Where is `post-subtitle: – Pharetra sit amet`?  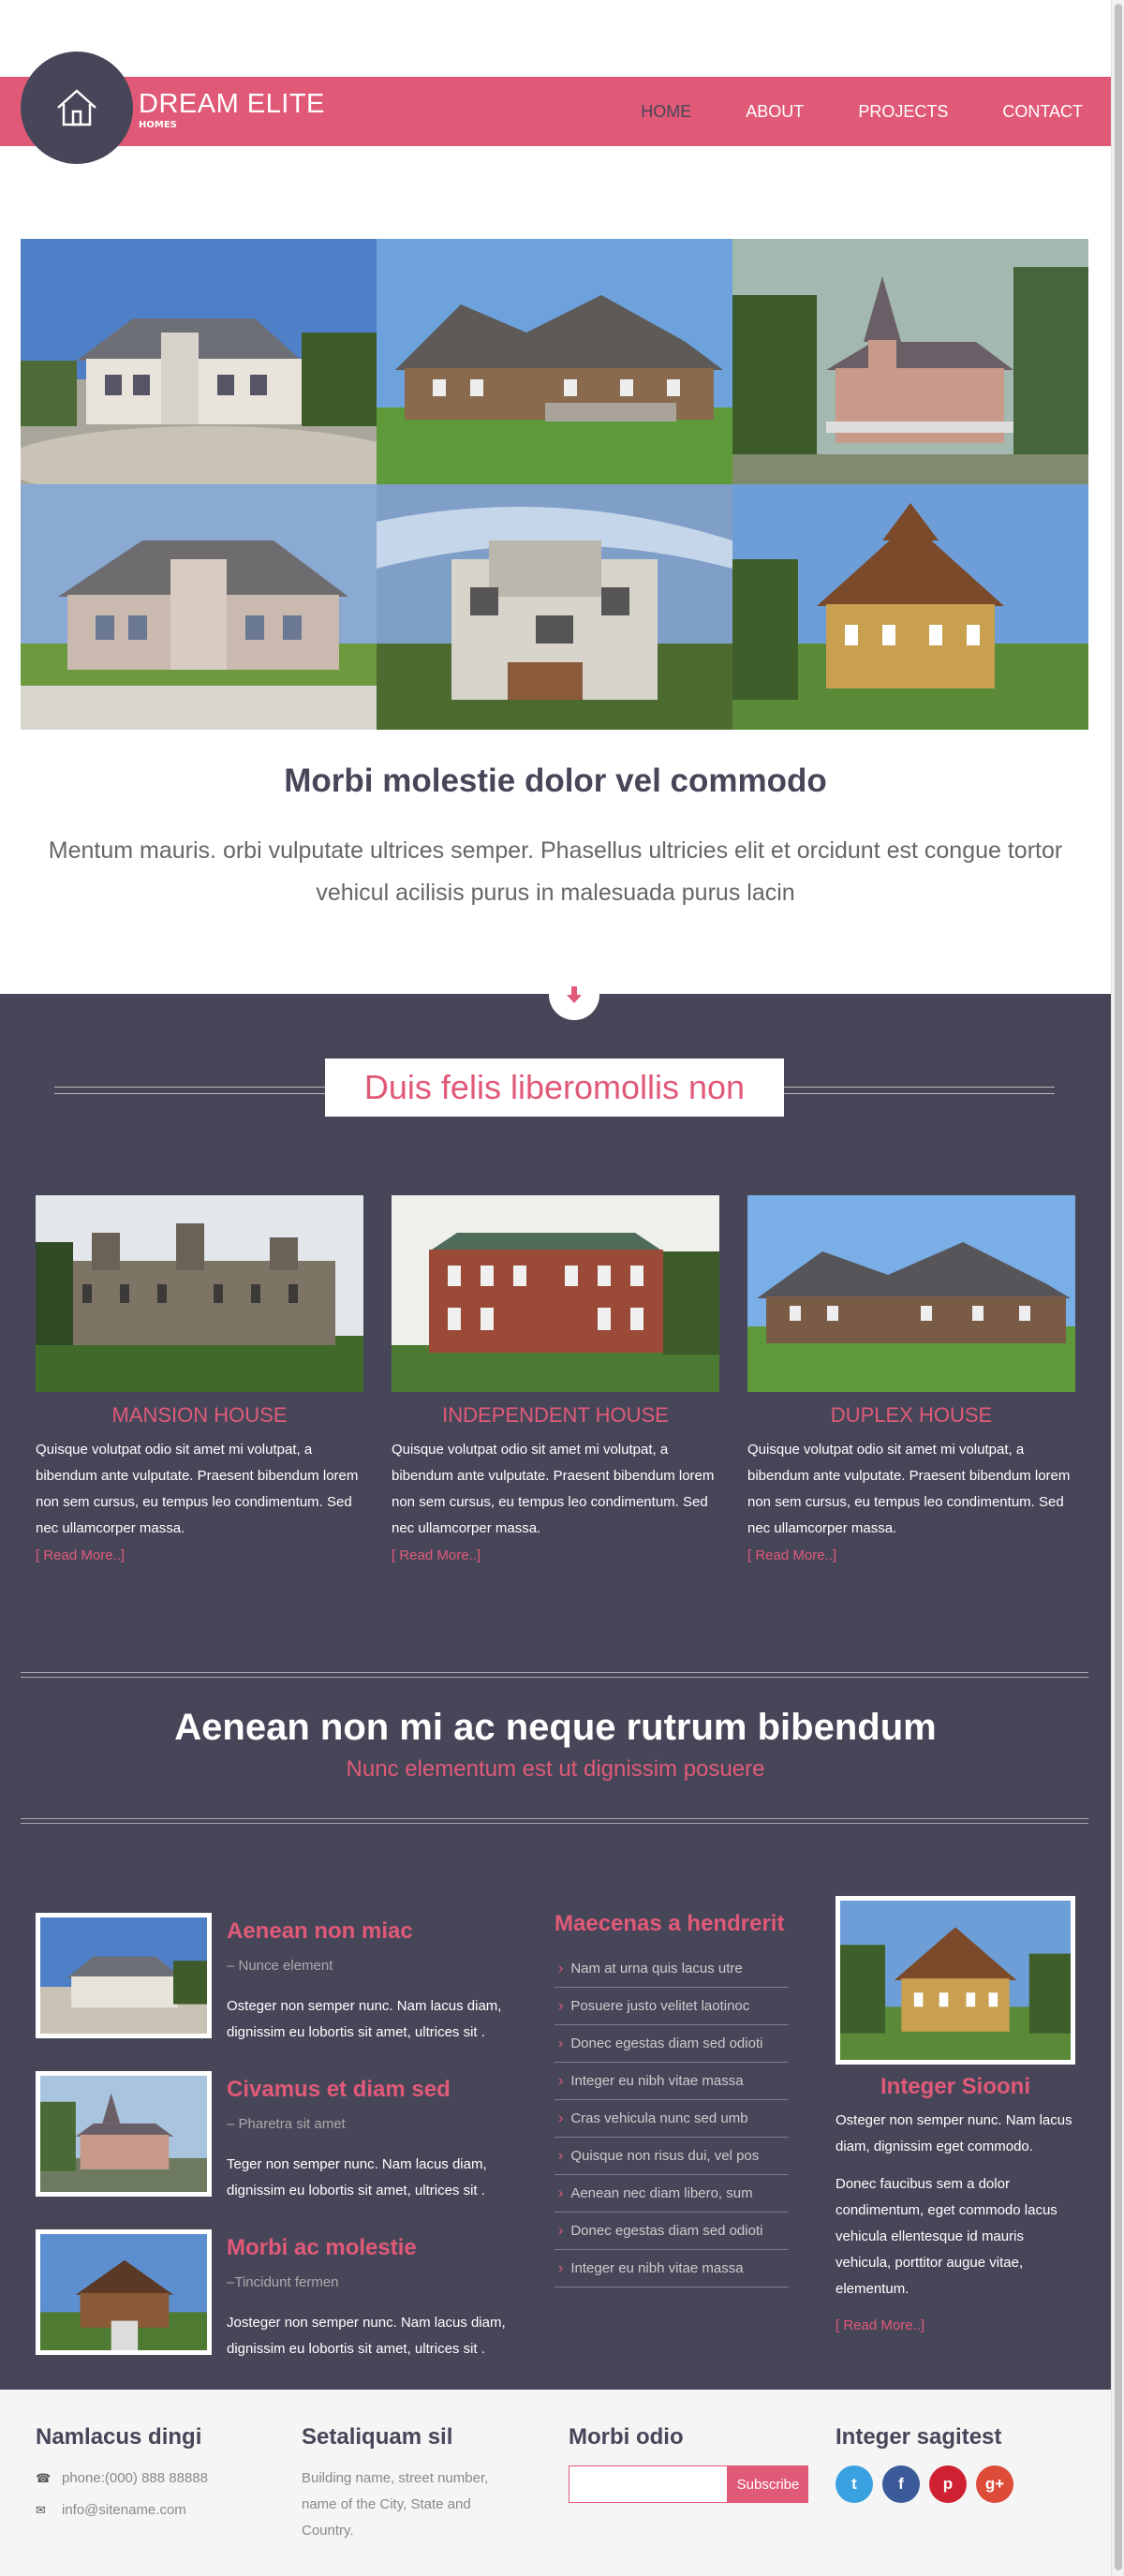 post-subtitle: – Pharetra sit amet is located at coordinates (286, 2124).